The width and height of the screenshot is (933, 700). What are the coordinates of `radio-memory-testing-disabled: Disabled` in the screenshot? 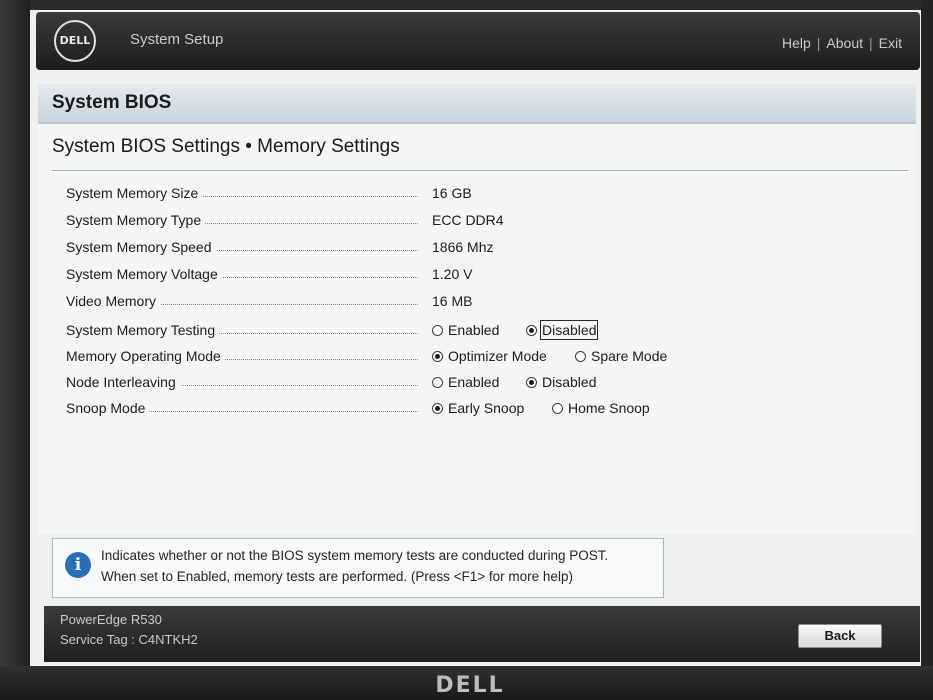 It's located at (562, 330).